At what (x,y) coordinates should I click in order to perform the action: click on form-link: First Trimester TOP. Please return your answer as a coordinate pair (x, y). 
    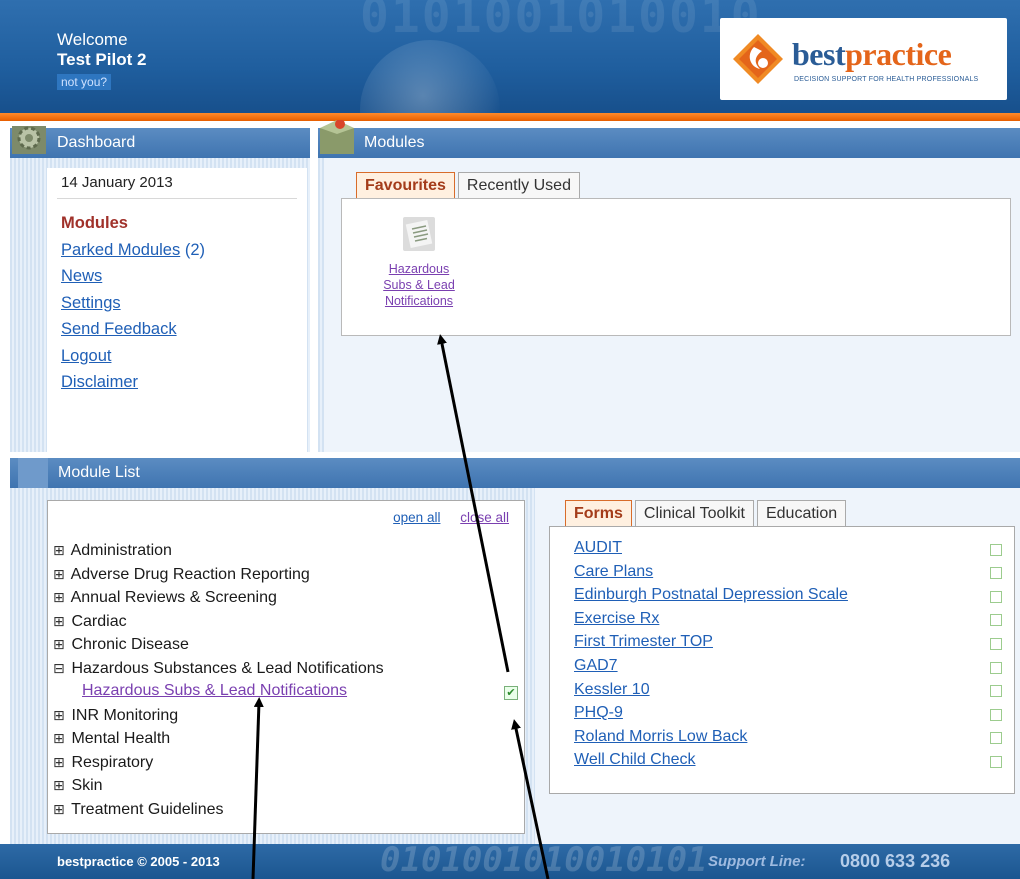
    Looking at the image, I should click on (643, 641).